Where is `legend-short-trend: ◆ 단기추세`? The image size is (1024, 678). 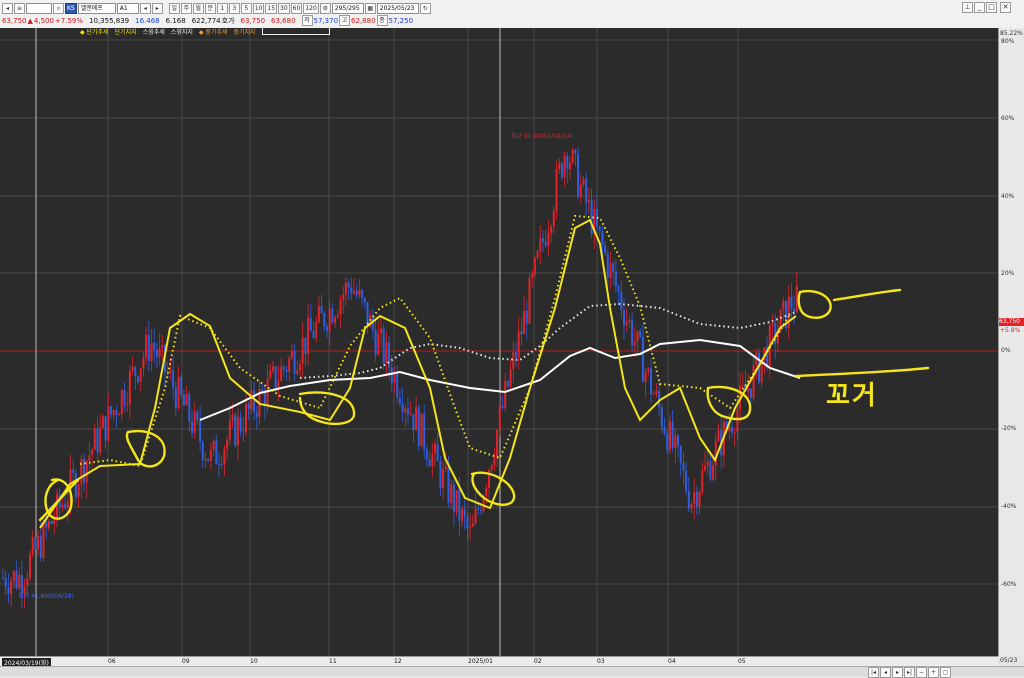 legend-short-trend: ◆ 단기추세 is located at coordinates (94, 31).